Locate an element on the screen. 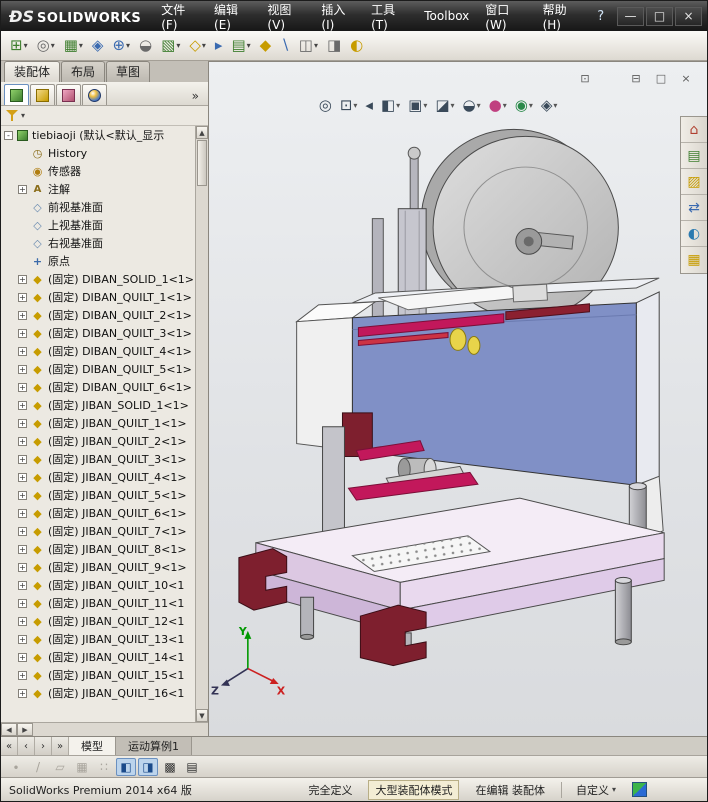 Image resolution: width=708 pixels, height=802 pixels. next-tab-button: › is located at coordinates (43, 746).